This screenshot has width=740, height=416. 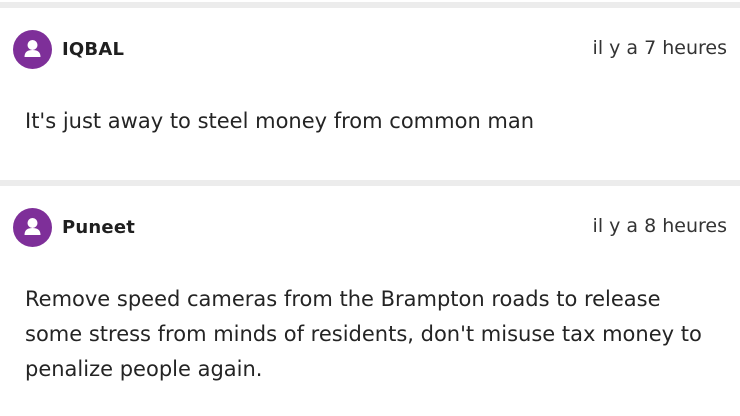 What do you see at coordinates (93, 49) in the screenshot?
I see `comment-username: IQBAL` at bounding box center [93, 49].